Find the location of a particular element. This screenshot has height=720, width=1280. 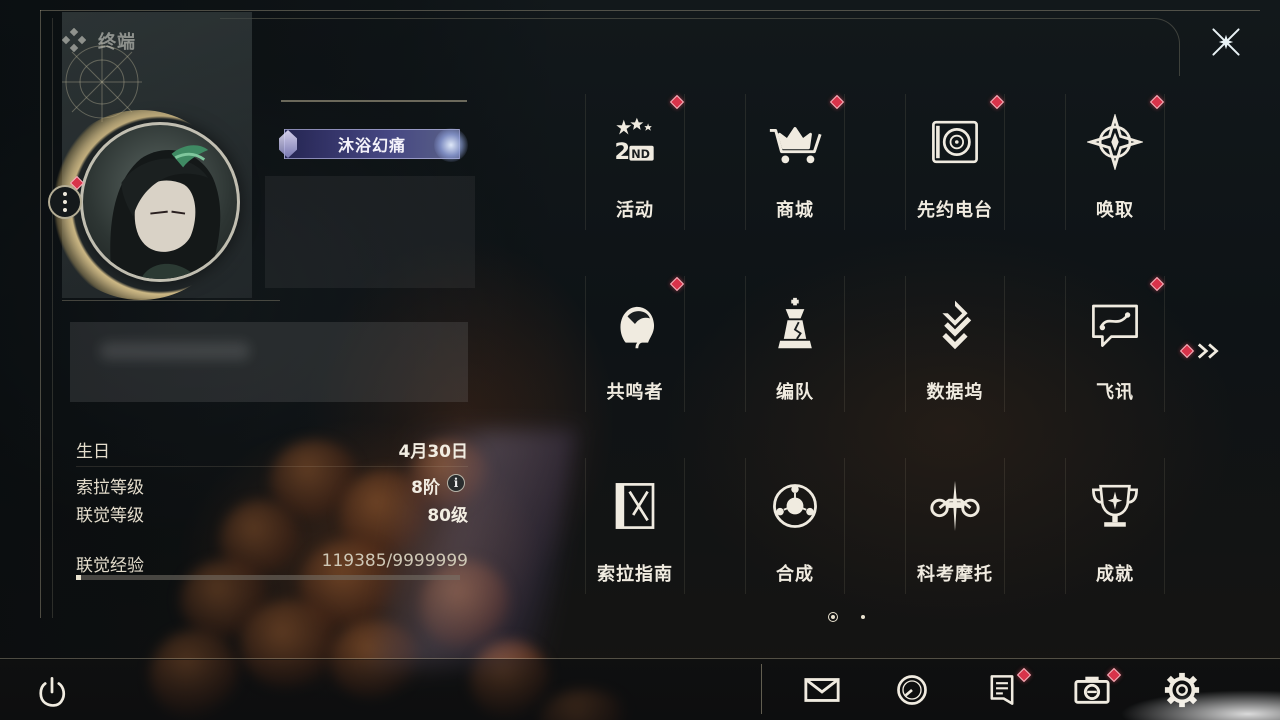

close-button is located at coordinates (1226, 42).